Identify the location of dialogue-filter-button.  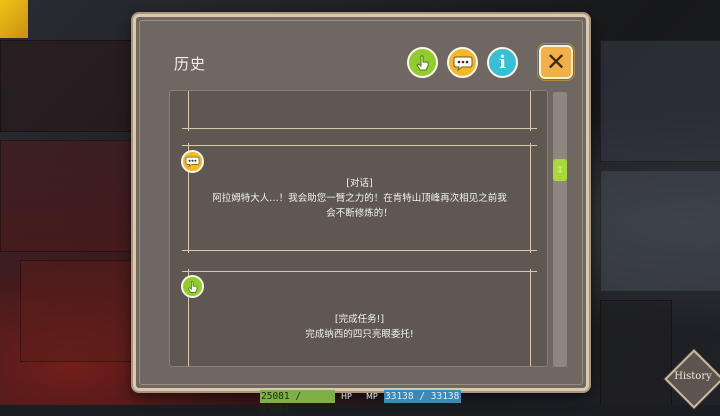
(462, 62).